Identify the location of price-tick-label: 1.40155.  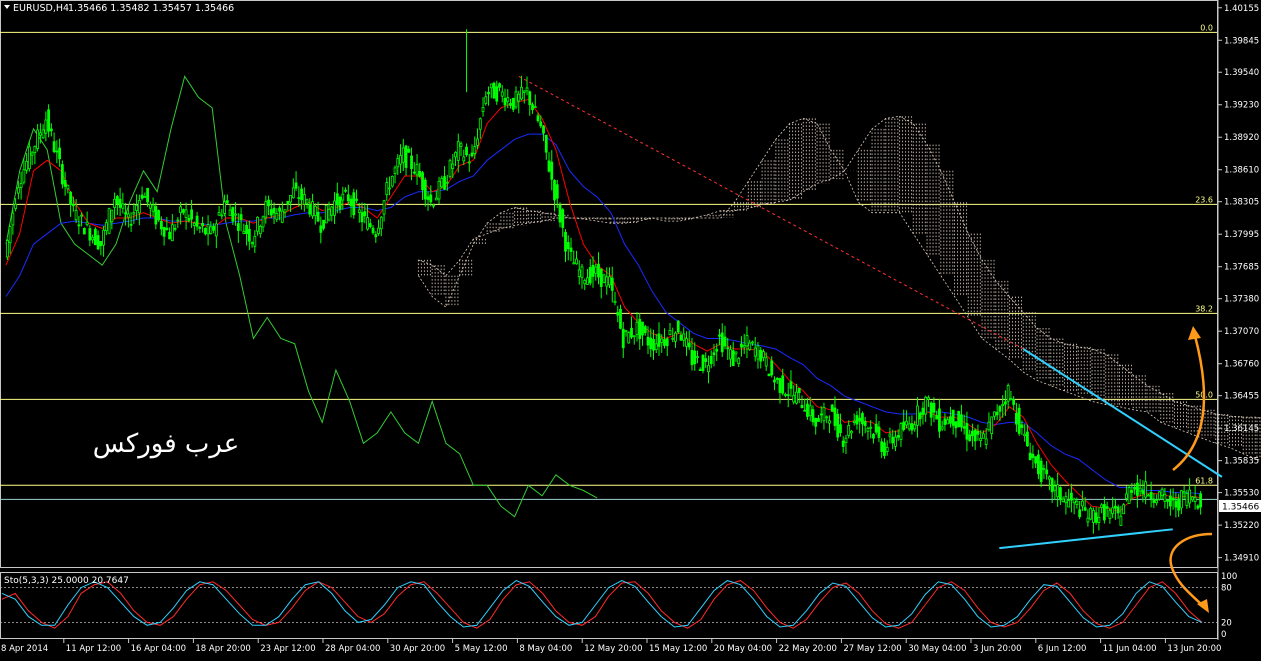
(1241, 9).